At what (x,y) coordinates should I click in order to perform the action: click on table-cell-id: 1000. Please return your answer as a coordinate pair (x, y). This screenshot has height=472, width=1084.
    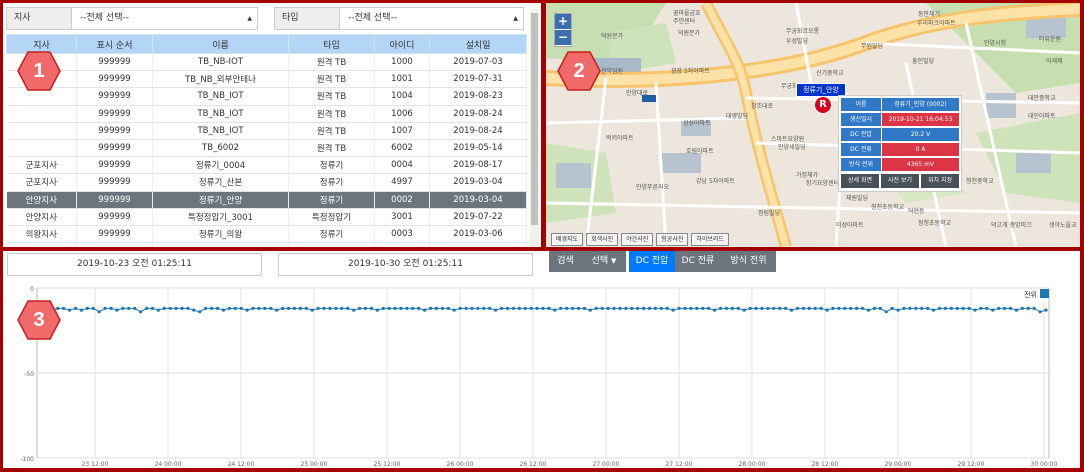
    Looking at the image, I should click on (402, 62).